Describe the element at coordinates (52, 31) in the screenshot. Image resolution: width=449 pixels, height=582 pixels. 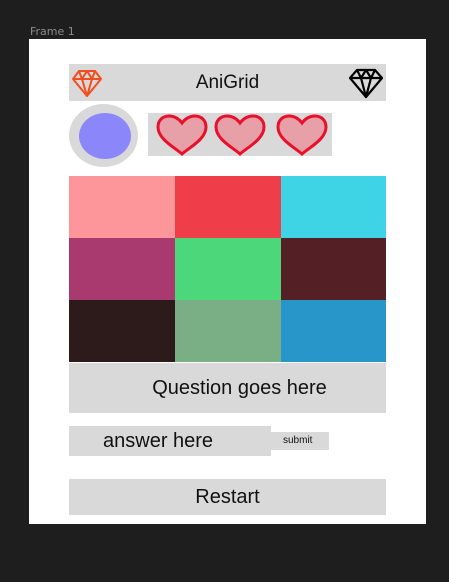
I see `frame-label: Frame 1` at that location.